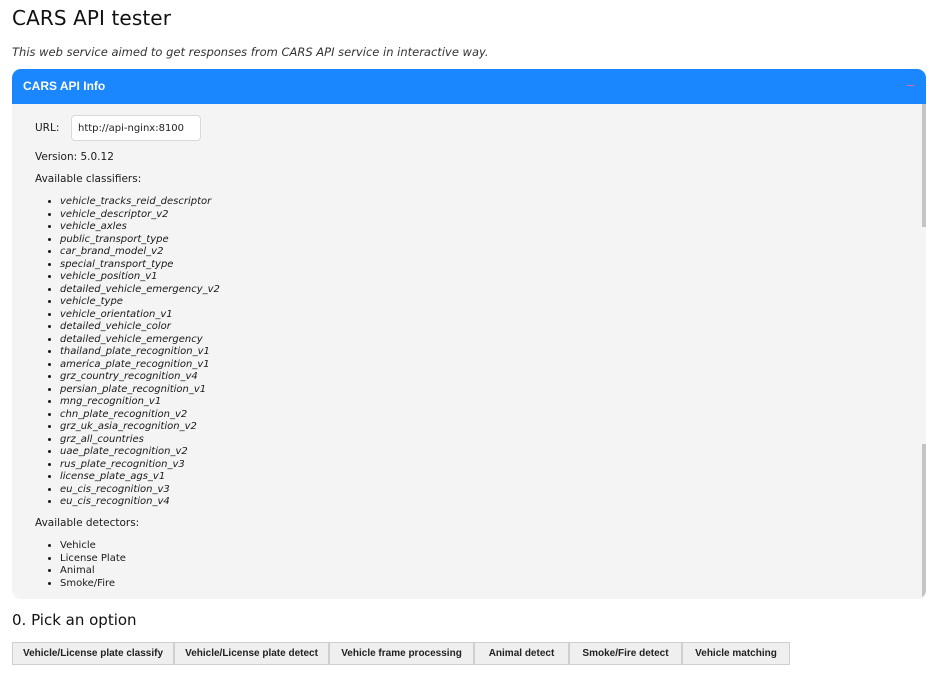 This screenshot has height=685, width=949. What do you see at coordinates (736, 653) in the screenshot?
I see `vehicle-matching-button: Vehicle matching` at bounding box center [736, 653].